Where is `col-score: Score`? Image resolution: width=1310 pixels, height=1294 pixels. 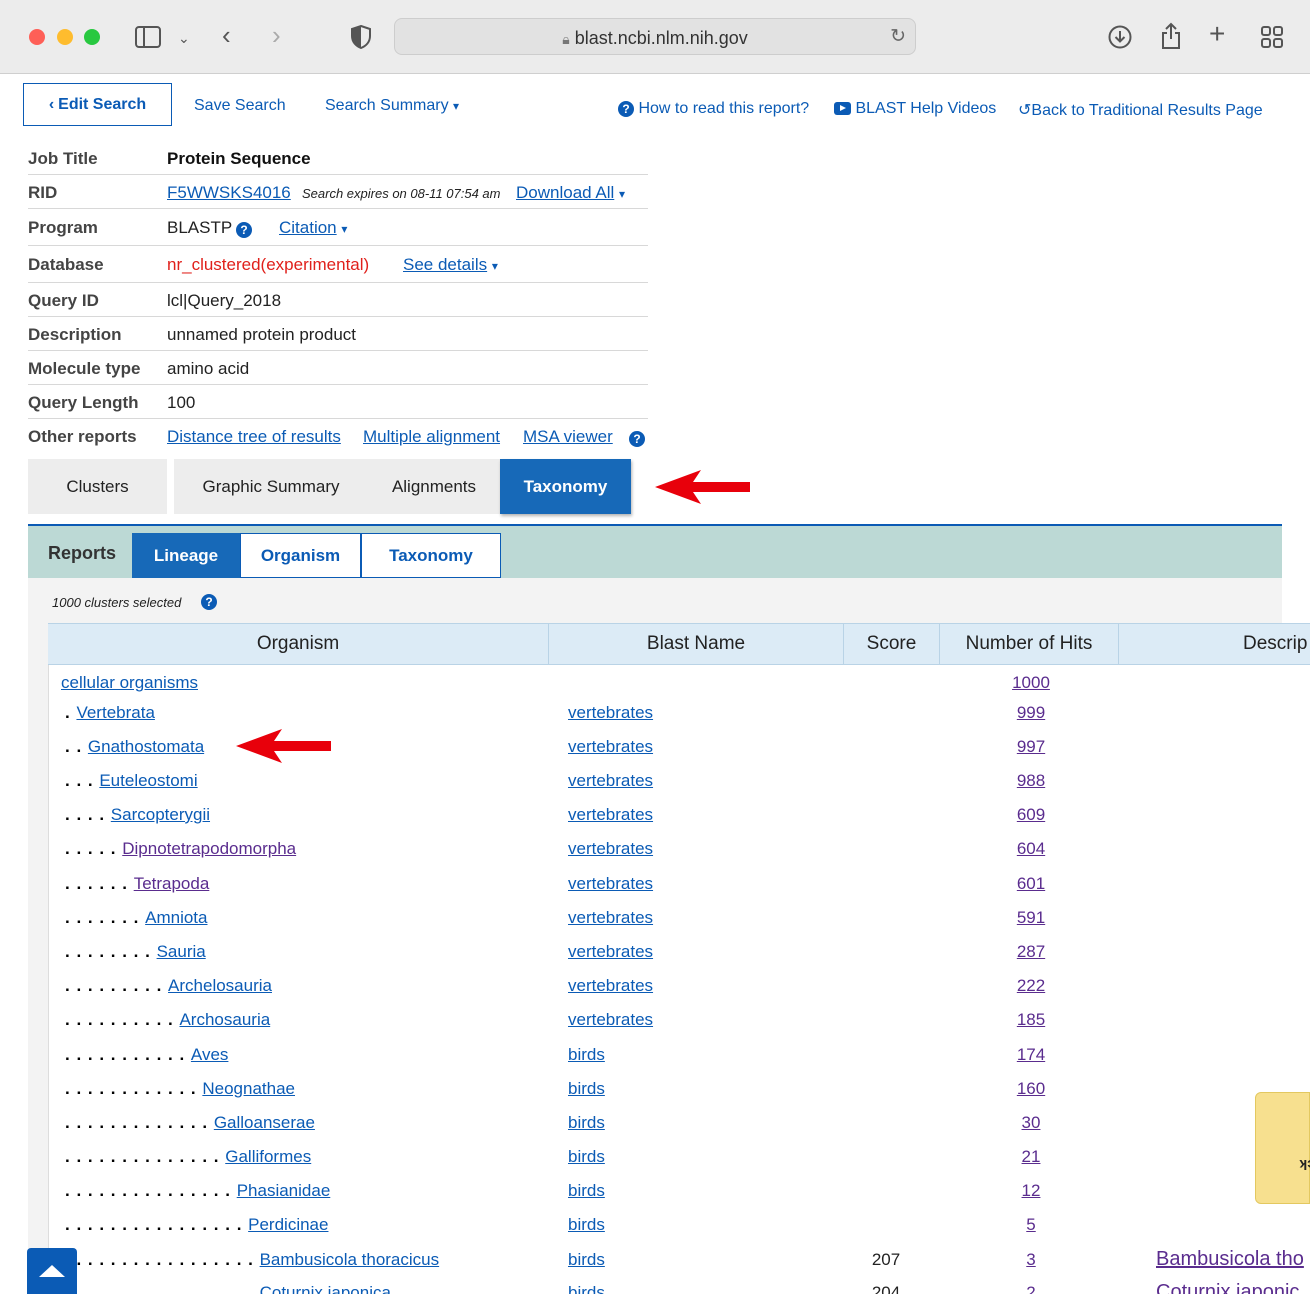
col-score: Score is located at coordinates (892, 644).